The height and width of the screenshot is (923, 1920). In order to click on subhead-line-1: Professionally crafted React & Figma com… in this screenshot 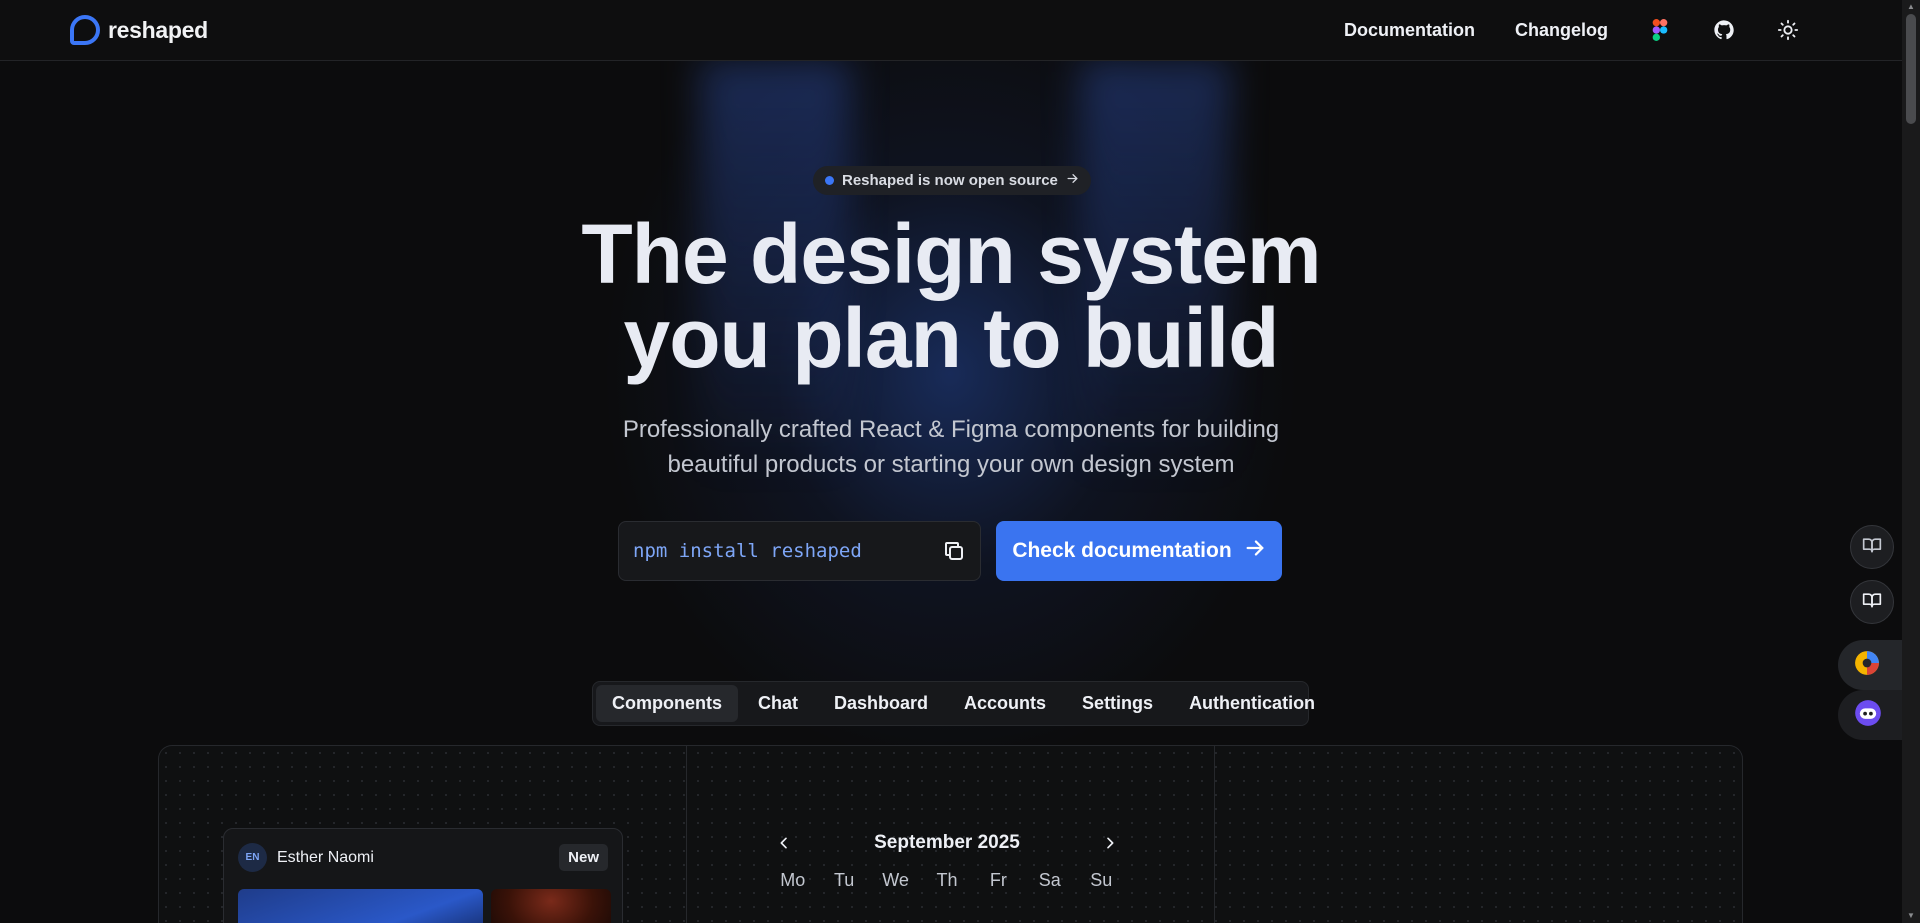, I will do `click(951, 429)`.